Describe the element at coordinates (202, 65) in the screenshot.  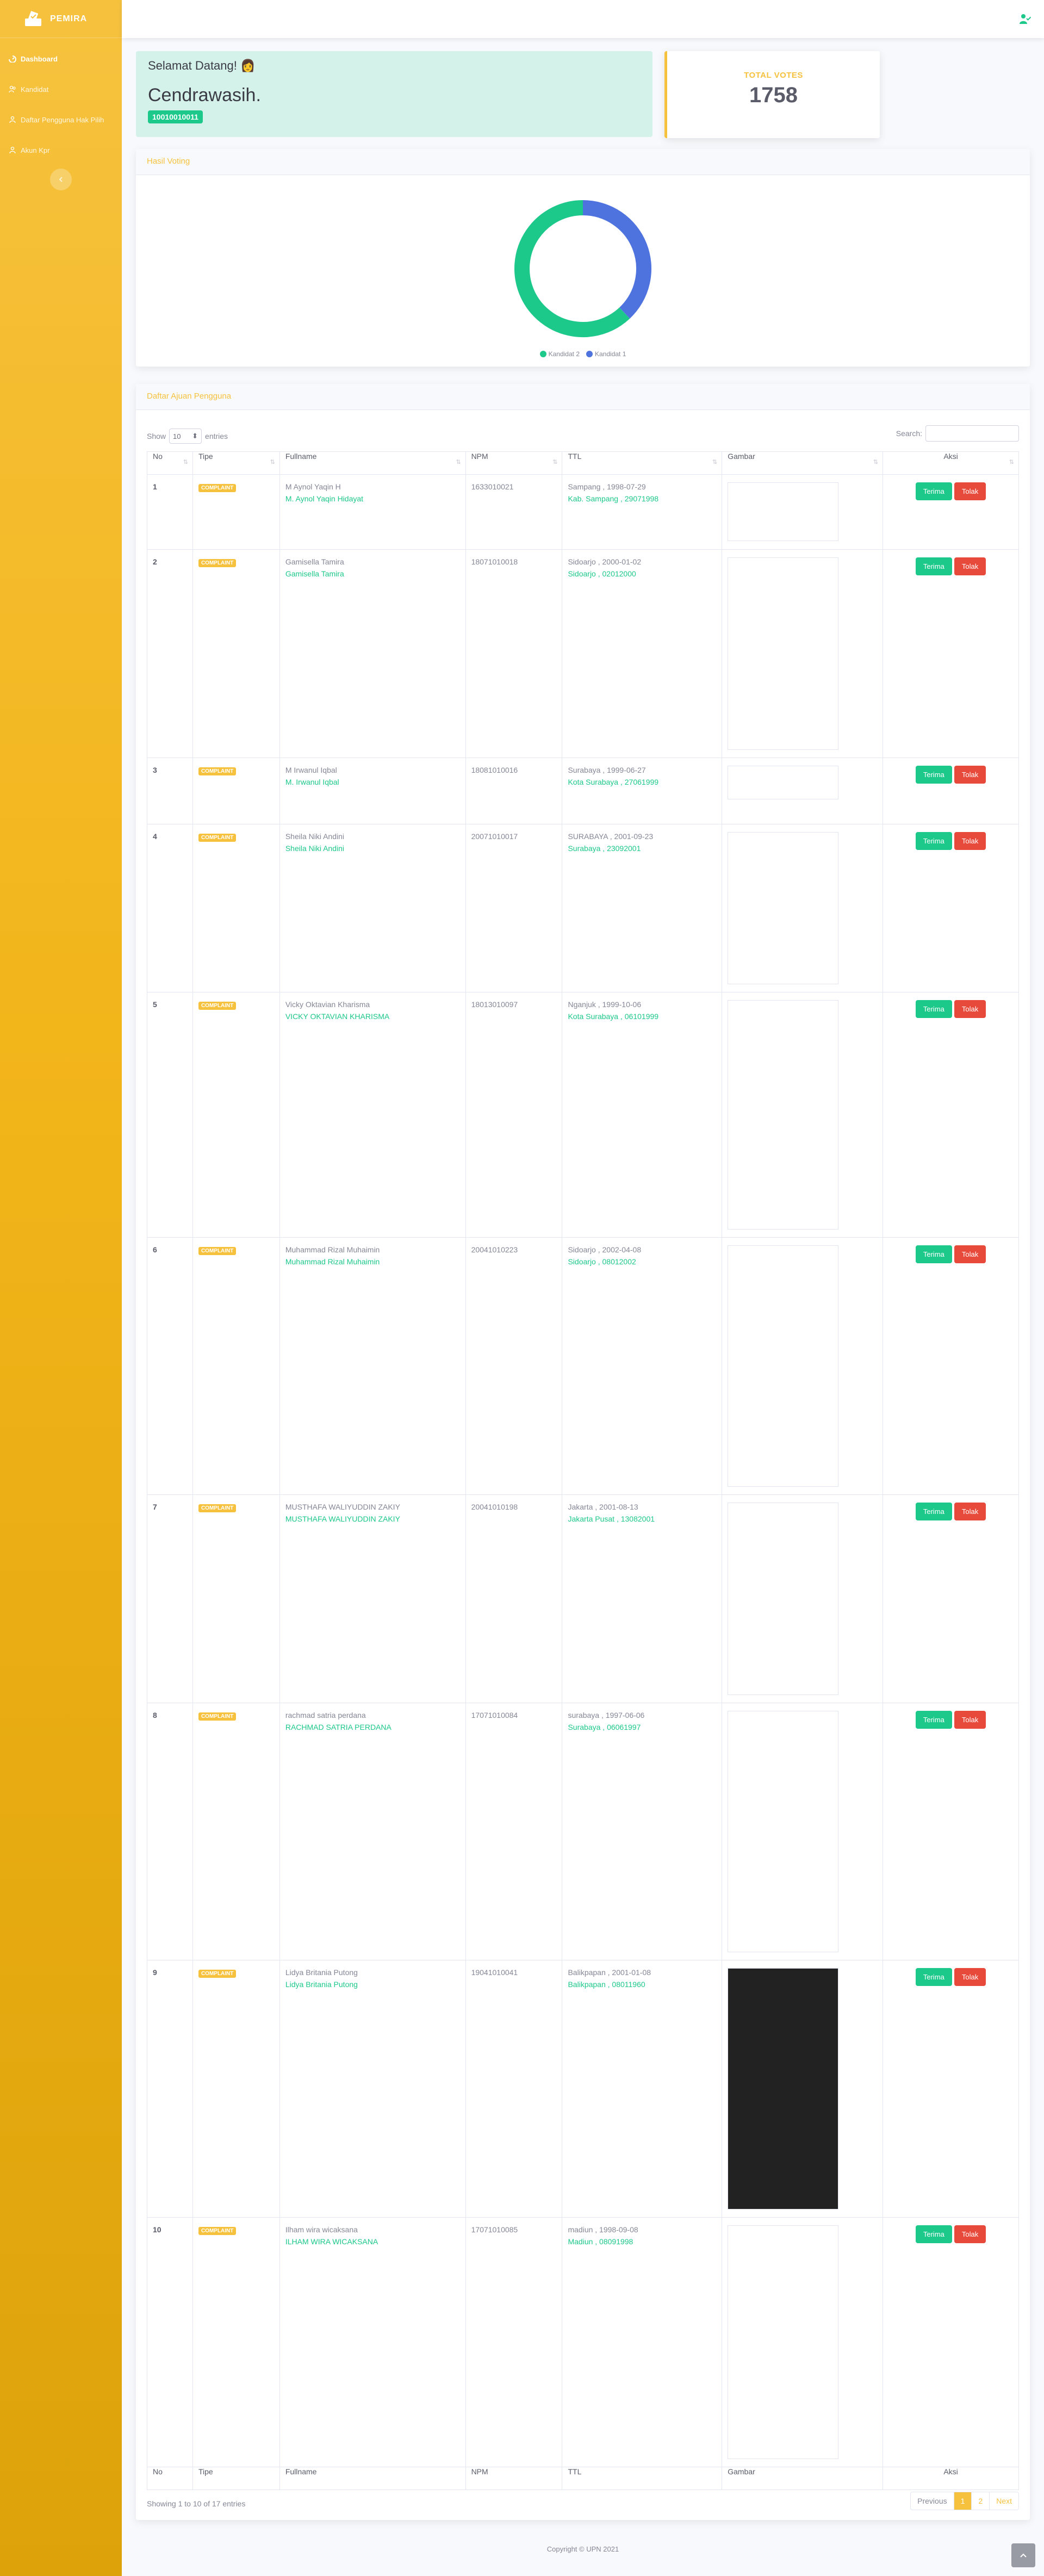
I see `welcome-greeting: Selamat Datang! 👩` at that location.